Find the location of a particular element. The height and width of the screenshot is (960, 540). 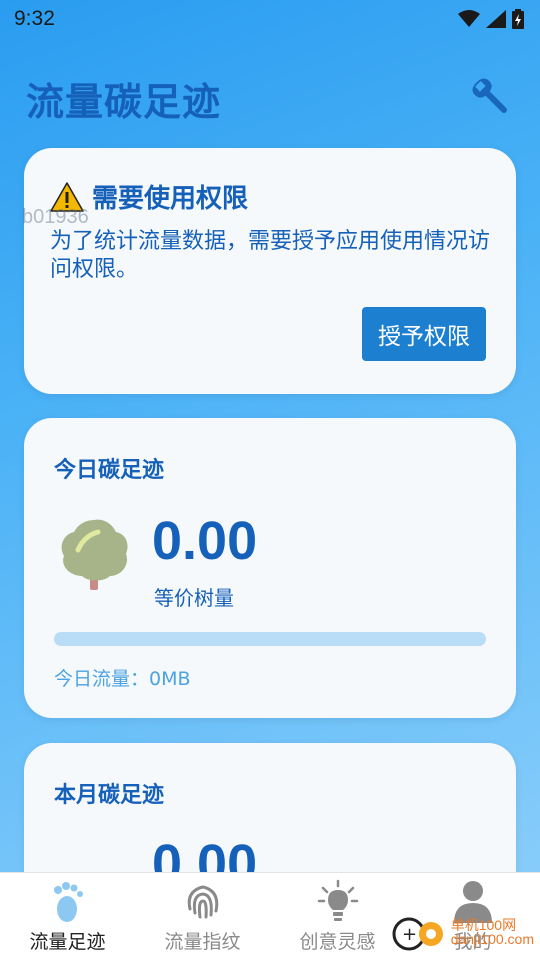

app-title: 流量碳足迹 is located at coordinates (124, 101).